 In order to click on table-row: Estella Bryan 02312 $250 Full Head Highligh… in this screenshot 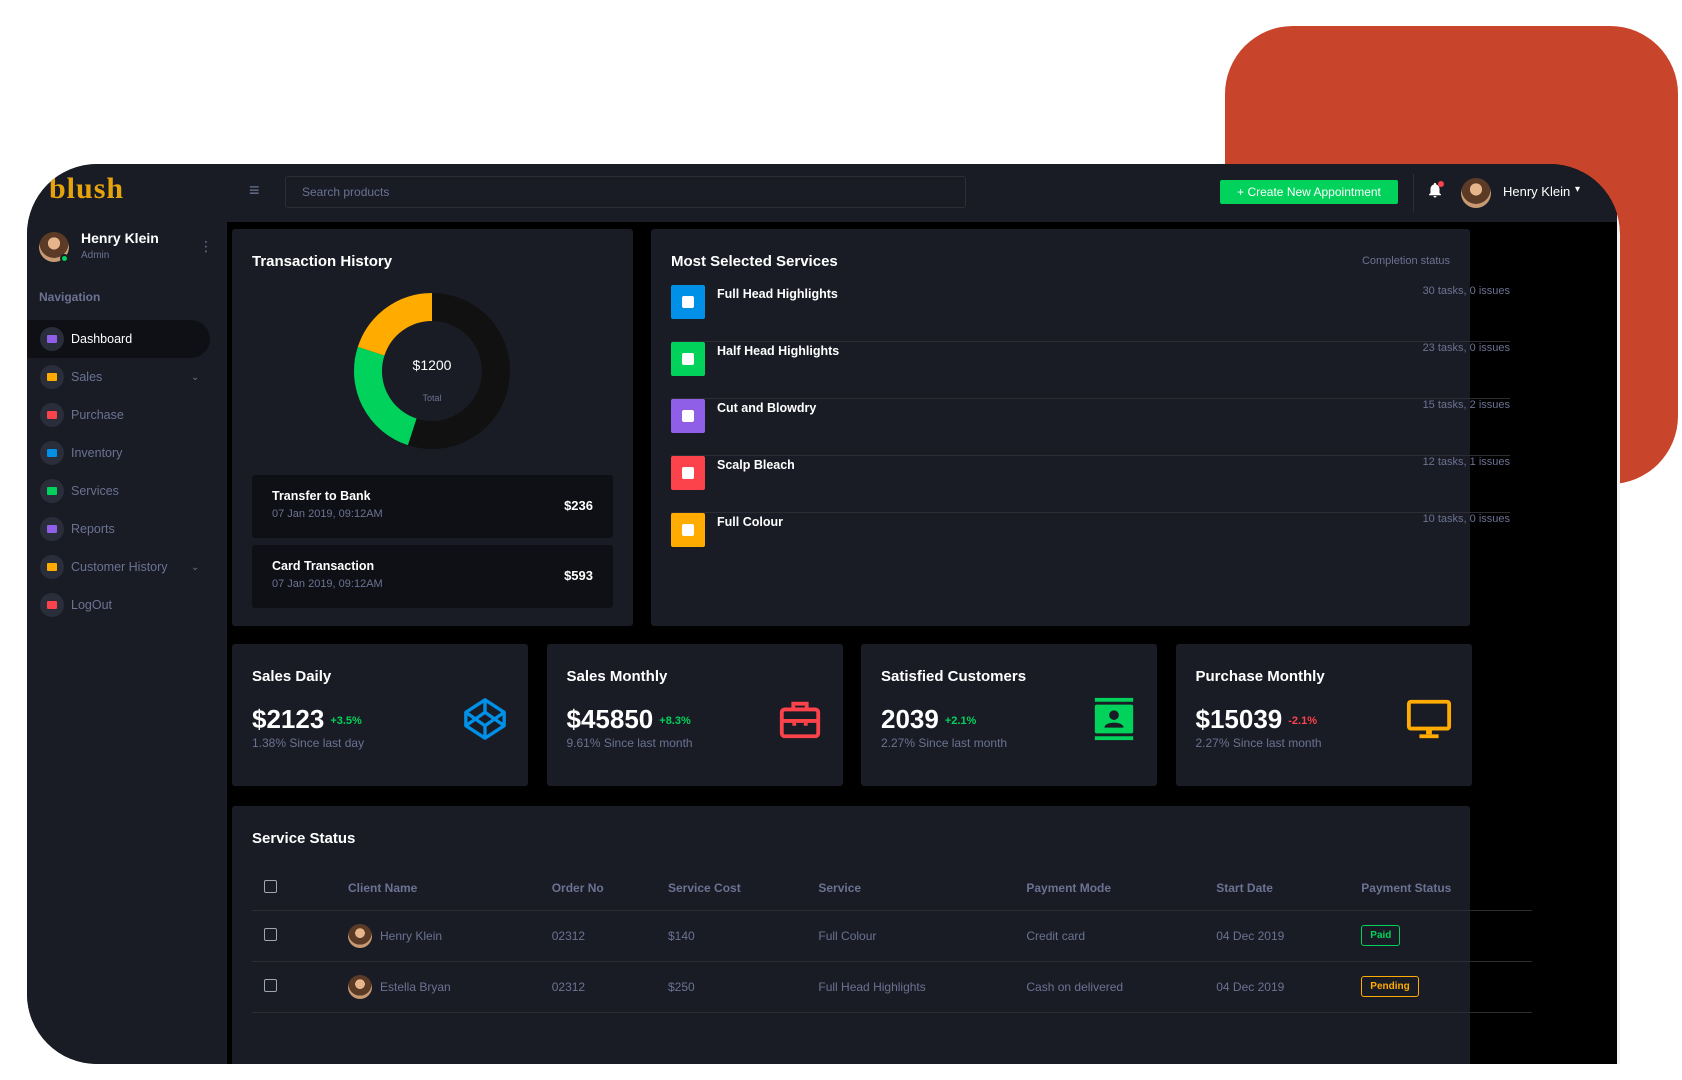, I will do `click(892, 987)`.